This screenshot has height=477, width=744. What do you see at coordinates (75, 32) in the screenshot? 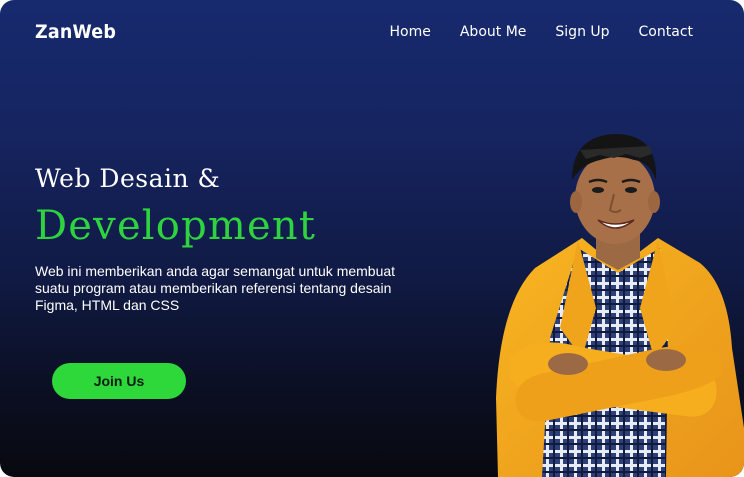
I see `site-logo: ZanWeb` at bounding box center [75, 32].